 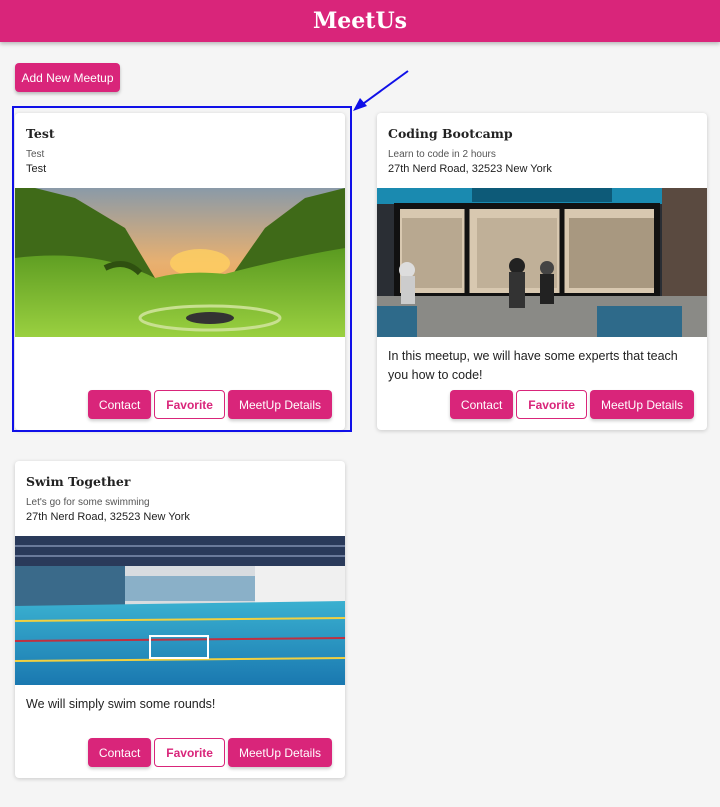 What do you see at coordinates (67, 77) in the screenshot?
I see `add-new-meetup-button: Add New Meetup` at bounding box center [67, 77].